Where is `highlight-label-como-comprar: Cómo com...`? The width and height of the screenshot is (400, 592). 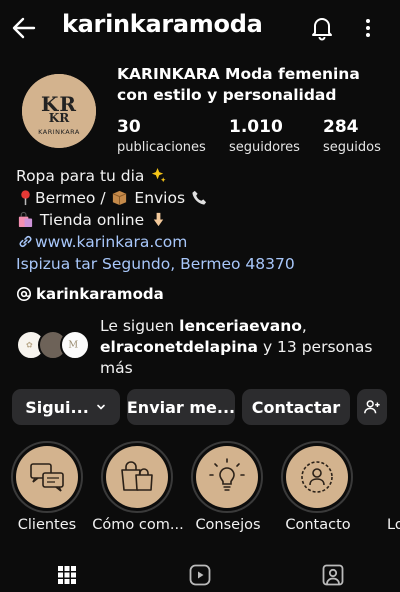
highlight-label-como-comprar: Cómo com... is located at coordinates (138, 525).